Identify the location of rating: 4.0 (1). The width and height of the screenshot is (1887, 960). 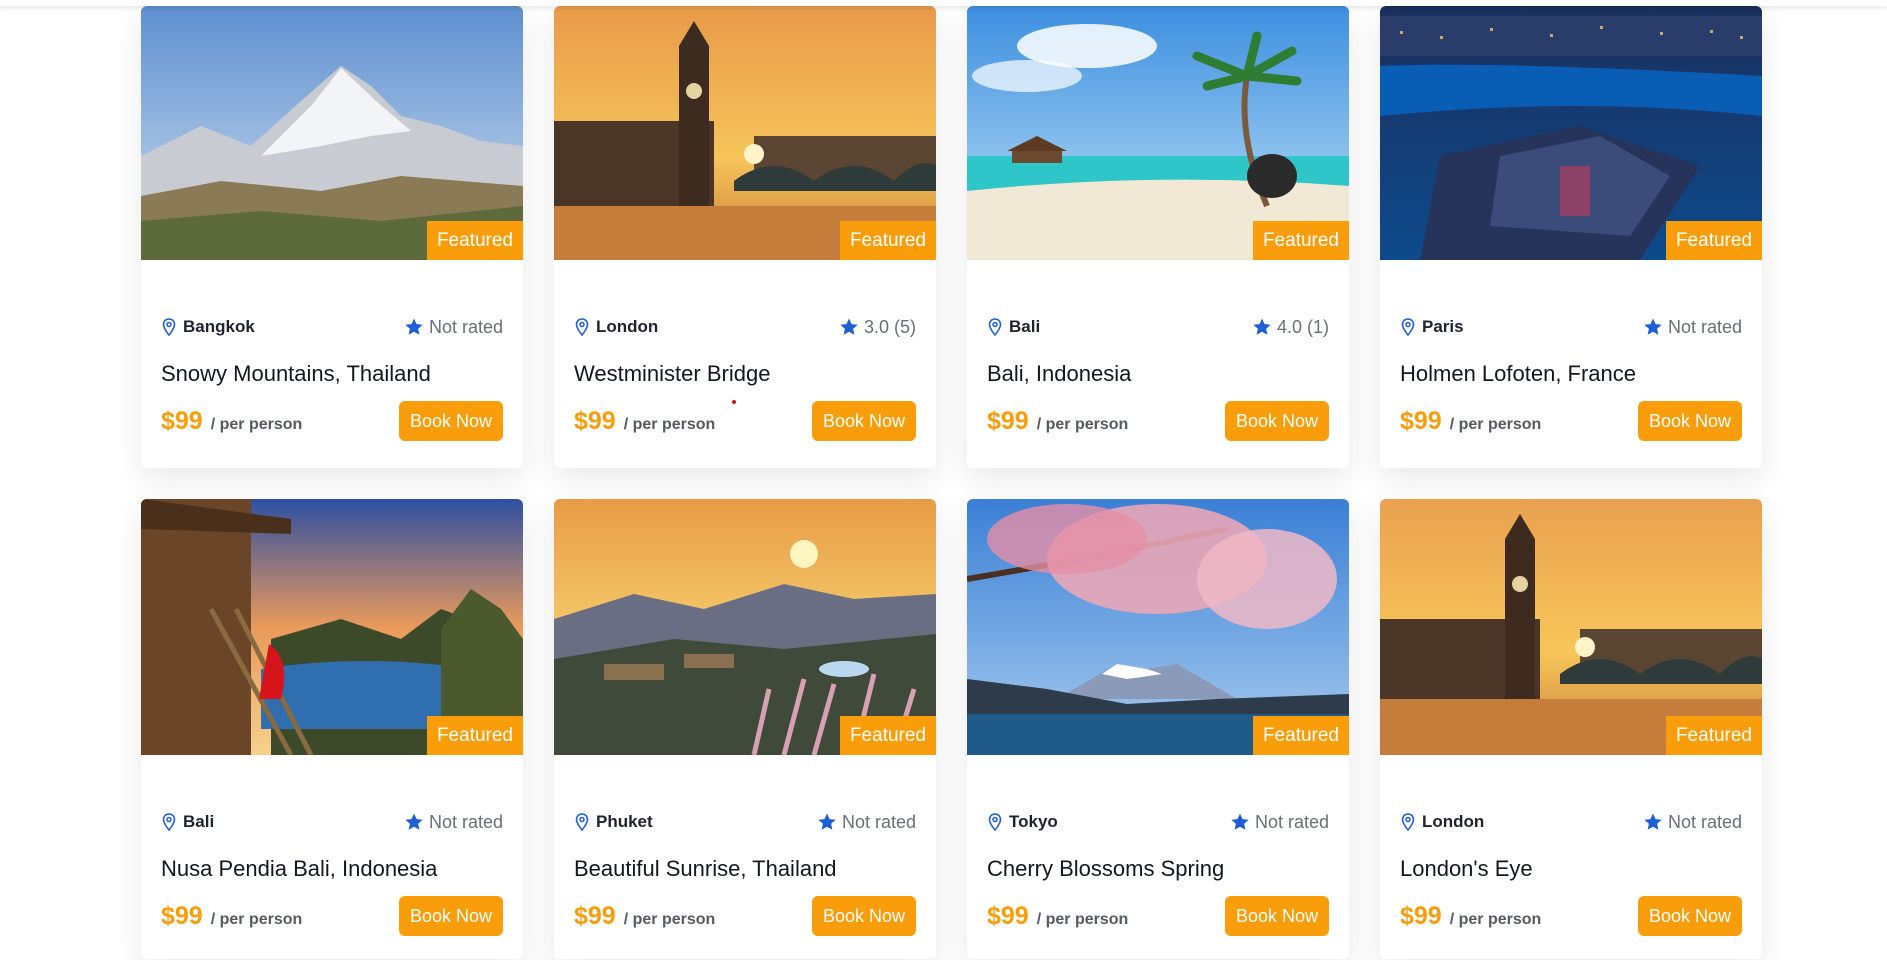
(1290, 327).